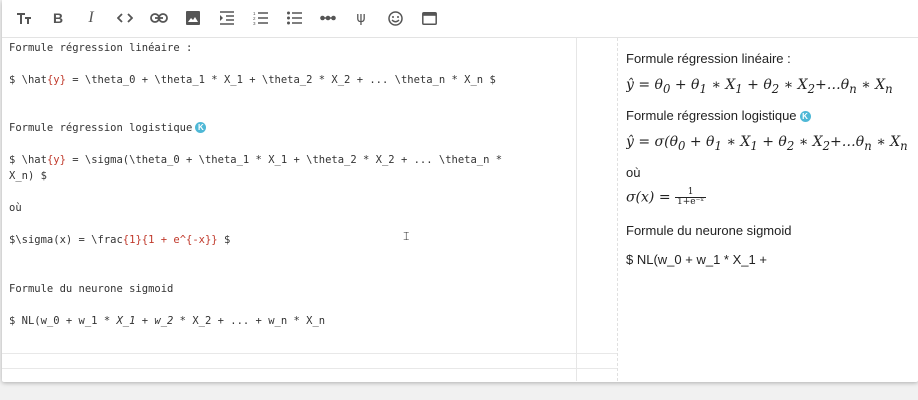 The image size is (918, 400). I want to click on preview-formula: ŷ = σ(θ0 + θ1 ∗ X1 + θ2 ∗ X2+…θn ∗ Xn, so click(767, 143).